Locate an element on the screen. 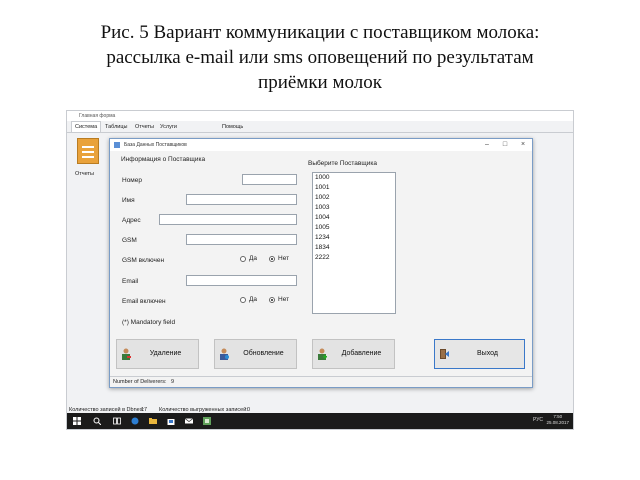 The height and width of the screenshot is (480, 640). clock-date: 25.08.2017 is located at coordinates (557, 422).